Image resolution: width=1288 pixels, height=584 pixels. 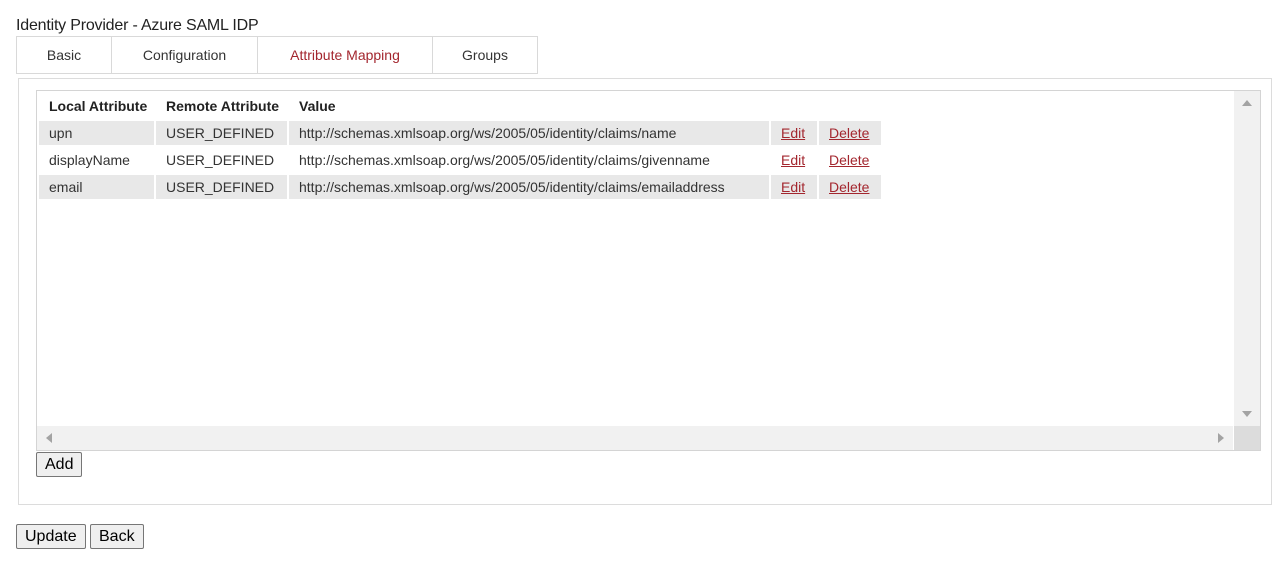 What do you see at coordinates (59, 464) in the screenshot?
I see `add-button: Add` at bounding box center [59, 464].